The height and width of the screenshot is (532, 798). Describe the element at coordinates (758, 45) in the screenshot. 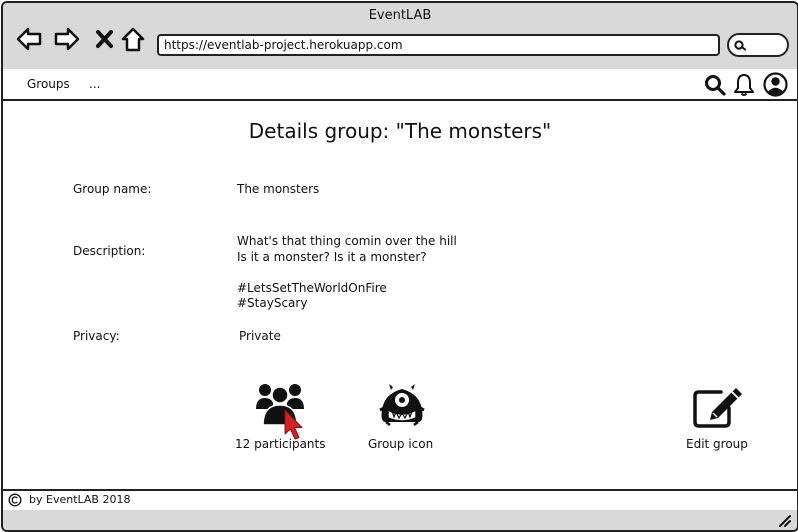

I see `browser-search-field` at that location.